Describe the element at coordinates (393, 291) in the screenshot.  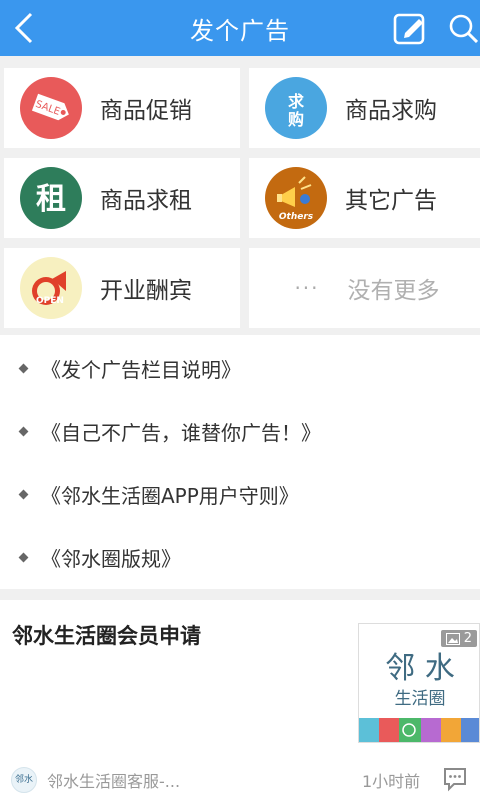
I see `category-label: 没有更多` at that location.